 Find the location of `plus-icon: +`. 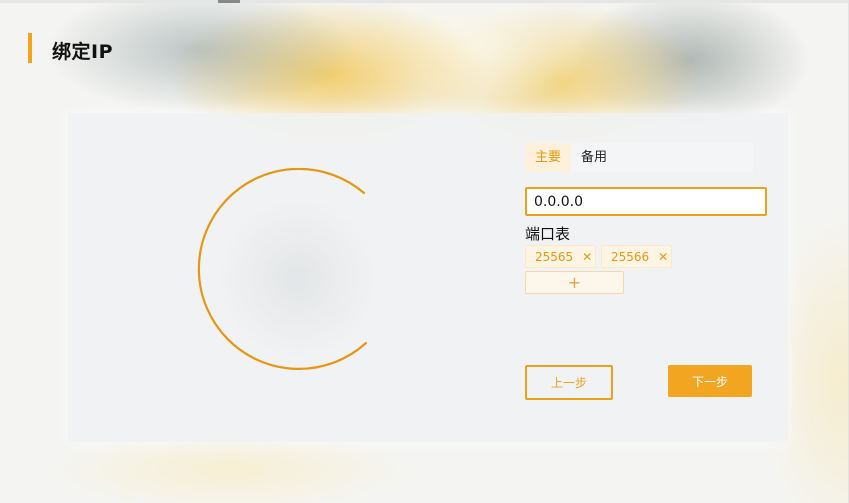

plus-icon: + is located at coordinates (574, 282).